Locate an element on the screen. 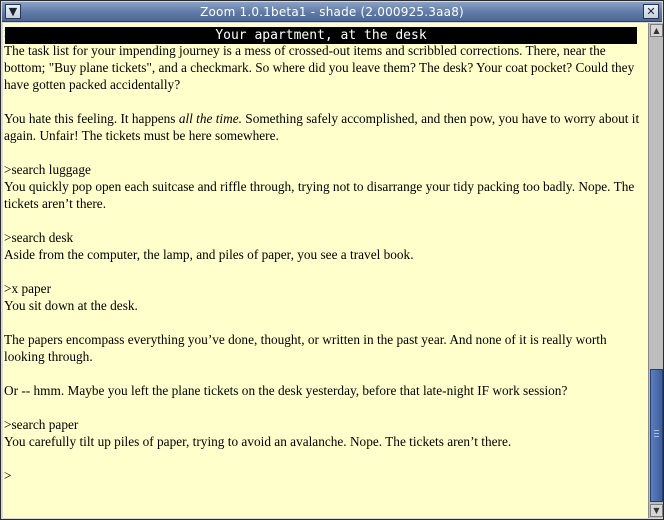  chevron-down-icon: ▼ is located at coordinates (13, 11).